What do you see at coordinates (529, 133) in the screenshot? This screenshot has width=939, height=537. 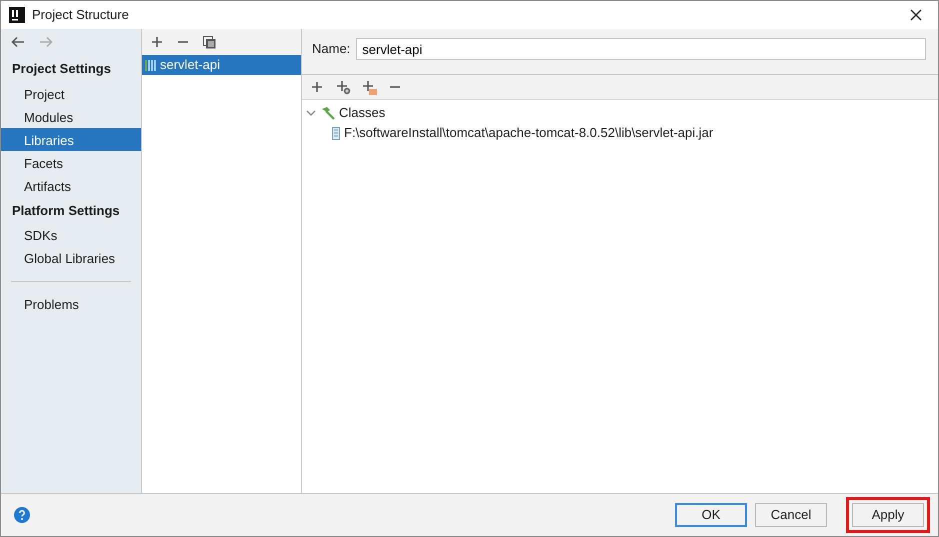 I see `file-path: F:\softwareInstall\tomcat\apache-tomcat-8.0.52\lib\servlet-api.jar` at bounding box center [529, 133].